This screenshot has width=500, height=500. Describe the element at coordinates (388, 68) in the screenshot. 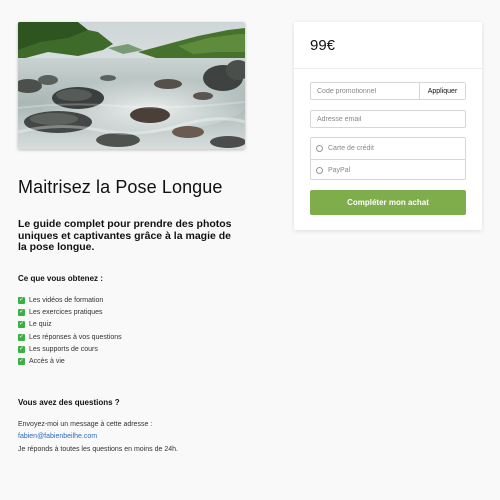

I see `divider` at that location.